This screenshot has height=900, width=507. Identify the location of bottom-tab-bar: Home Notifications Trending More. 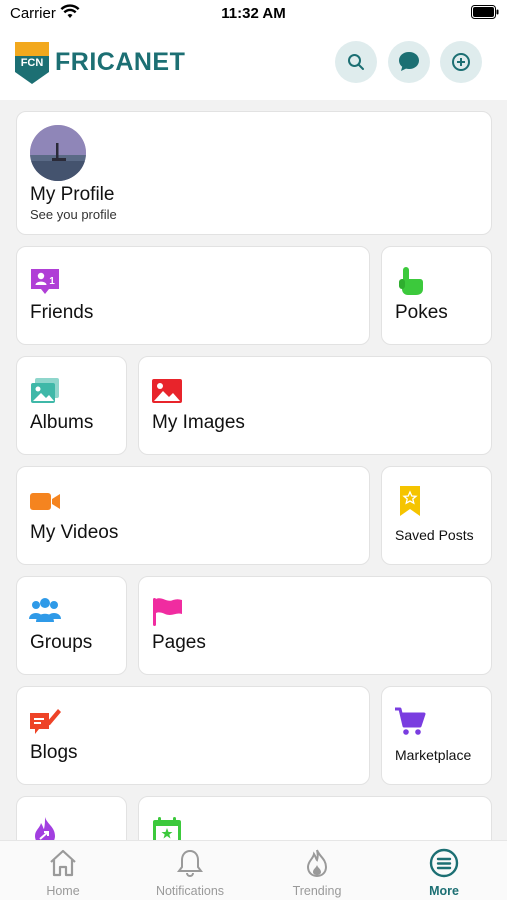
(253, 870).